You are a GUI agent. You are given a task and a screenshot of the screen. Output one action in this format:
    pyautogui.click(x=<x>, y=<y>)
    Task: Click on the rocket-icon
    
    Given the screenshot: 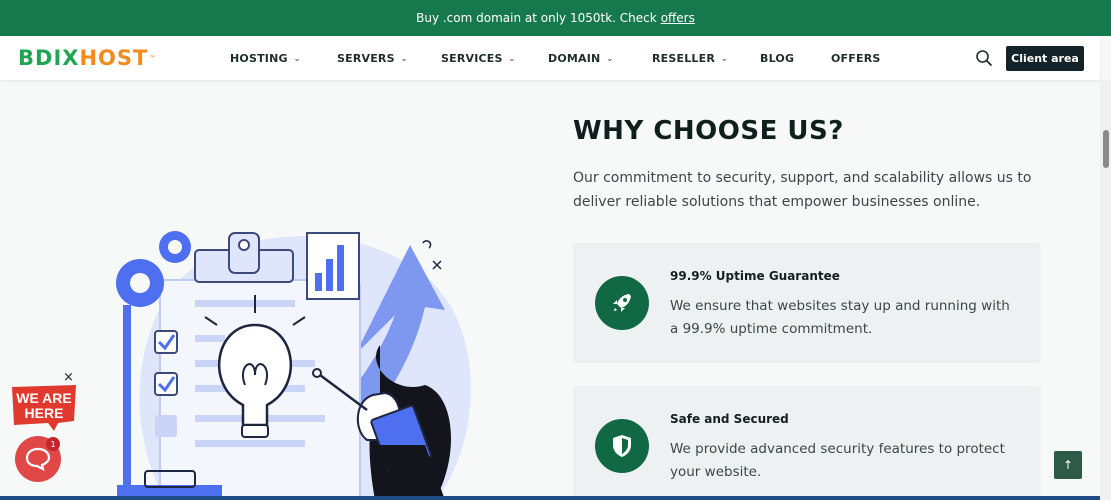 What is the action you would take?
    pyautogui.click(x=622, y=303)
    